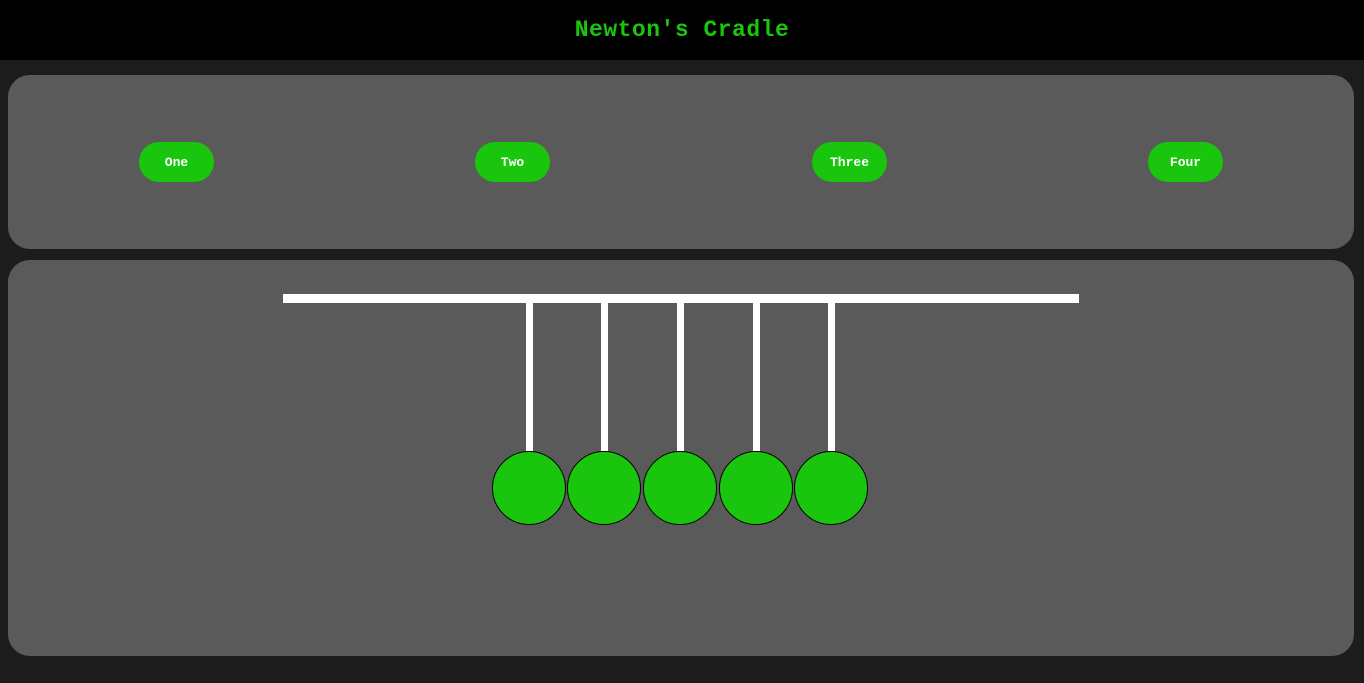 Image resolution: width=1364 pixels, height=683 pixels. What do you see at coordinates (849, 162) in the screenshot?
I see `three-button: Three` at bounding box center [849, 162].